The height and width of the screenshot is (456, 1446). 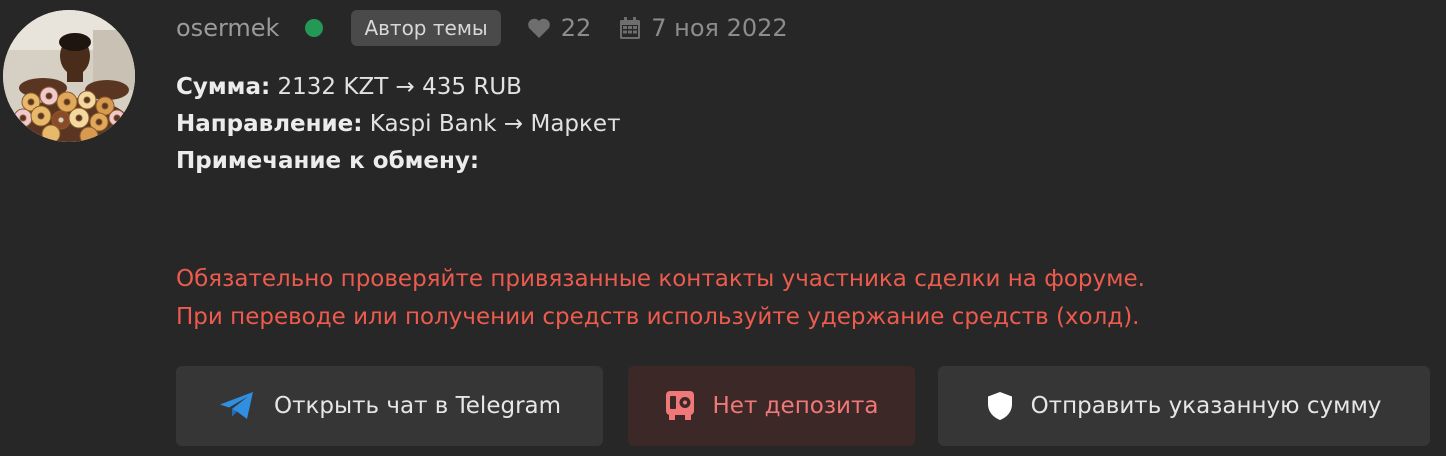 I want to click on shield-icon, so click(x=1000, y=406).